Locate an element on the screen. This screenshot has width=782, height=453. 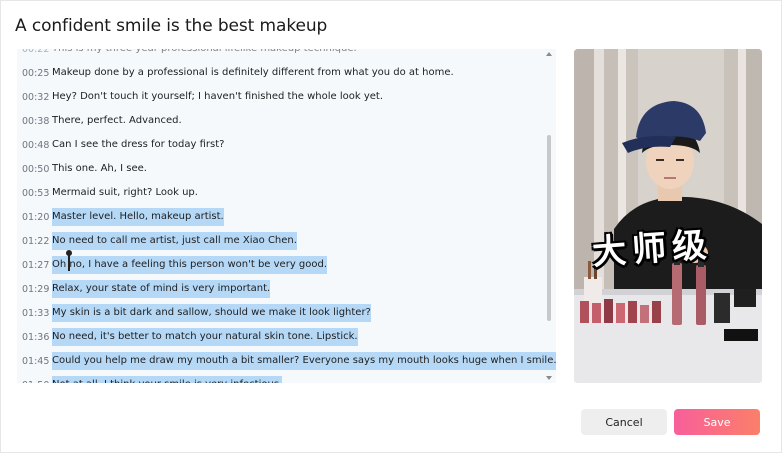
transcript-row: 00:38 There, perfect. Advanced. is located at coordinates (286, 121).